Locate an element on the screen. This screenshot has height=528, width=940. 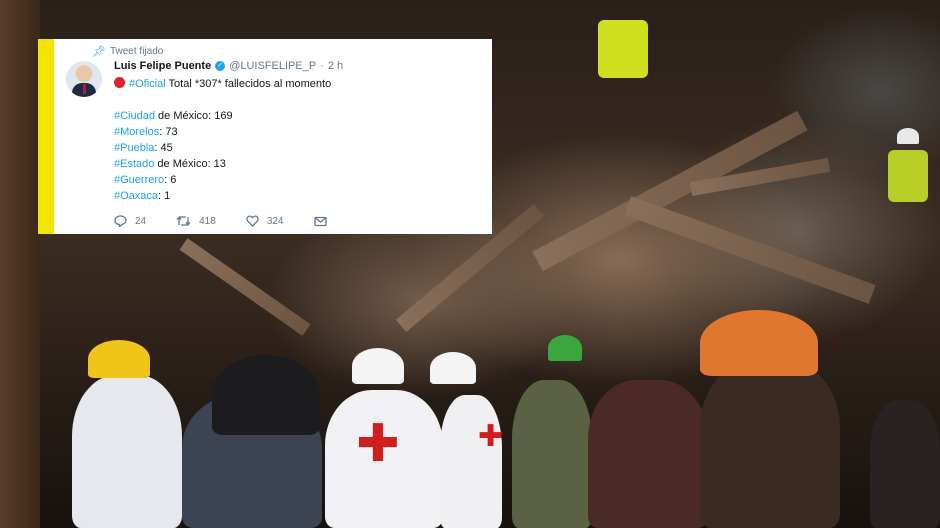
tweet-timestamp: 2 h is located at coordinates (335, 66).